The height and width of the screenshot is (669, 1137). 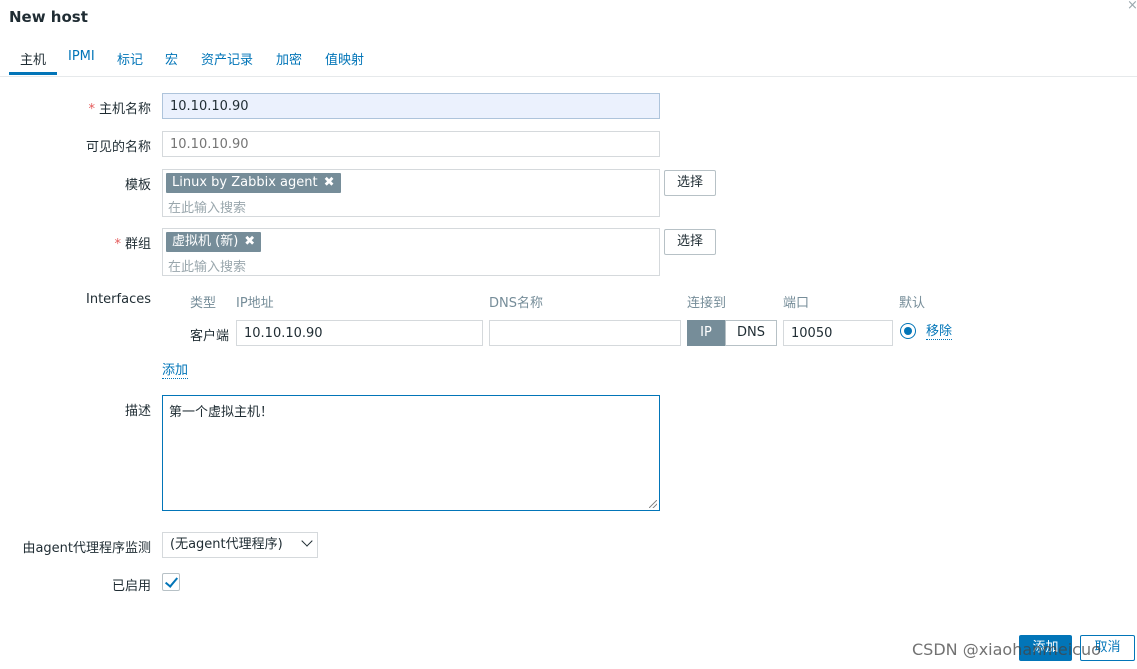 What do you see at coordinates (690, 242) in the screenshot?
I see `groups-select-button: 选择` at bounding box center [690, 242].